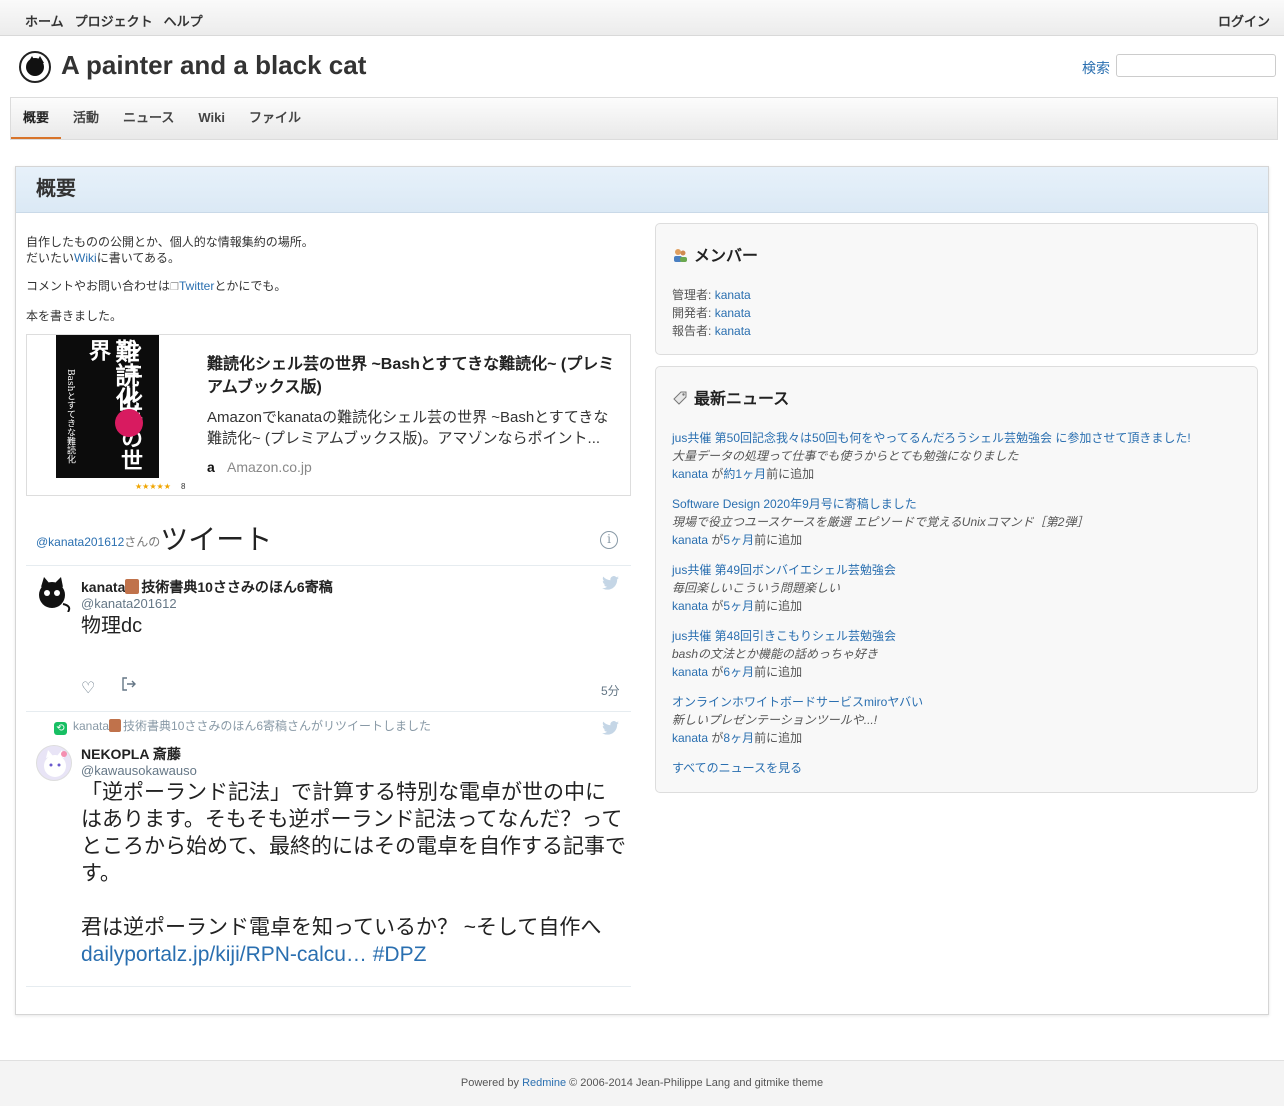  I want to click on news-heading: 最新ニュース, so click(956, 398).